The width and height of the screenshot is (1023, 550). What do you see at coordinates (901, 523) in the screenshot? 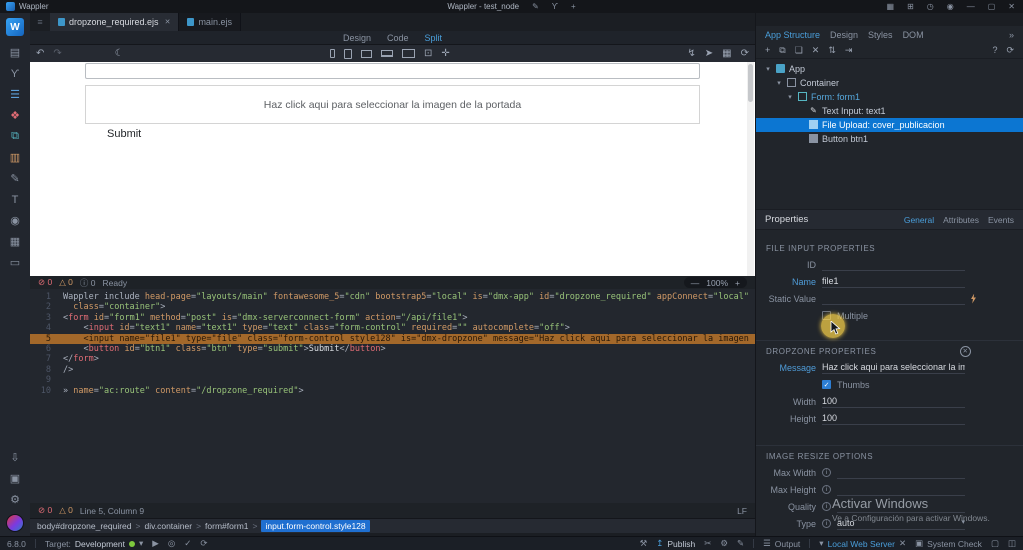
I see `type-select: auto ▾` at bounding box center [901, 523].